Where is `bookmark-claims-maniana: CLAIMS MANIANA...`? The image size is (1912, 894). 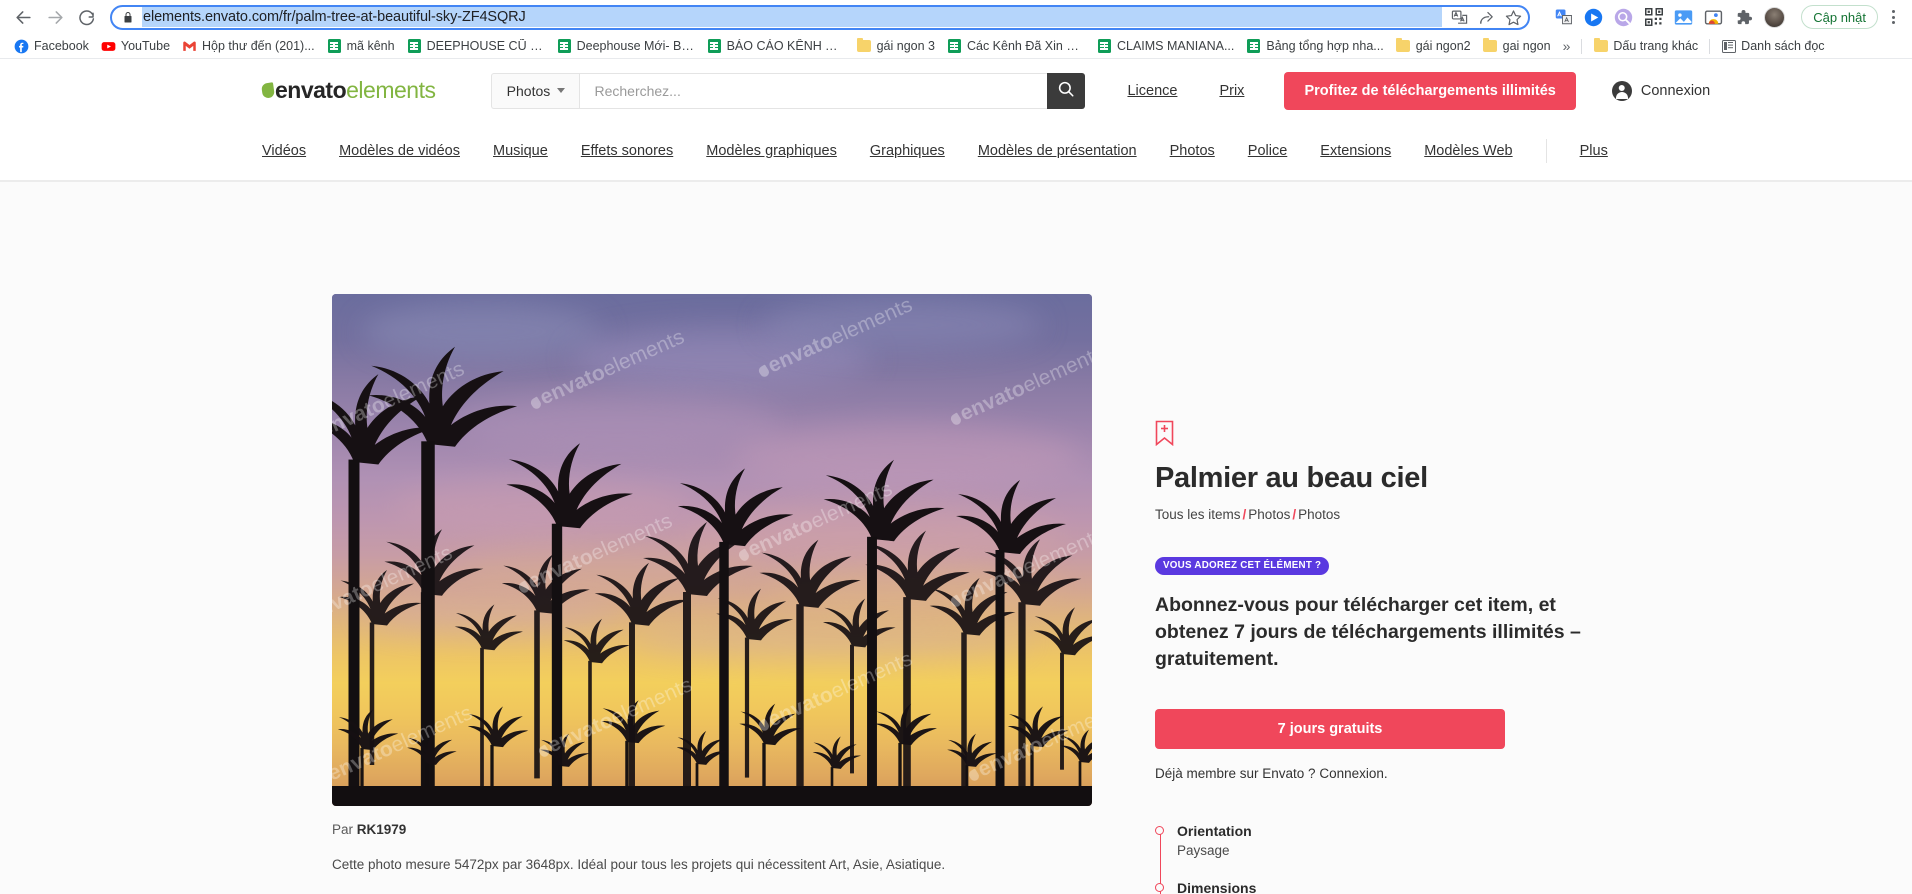
bookmark-claims-maniana: CLAIMS MANIANA... is located at coordinates (1165, 46).